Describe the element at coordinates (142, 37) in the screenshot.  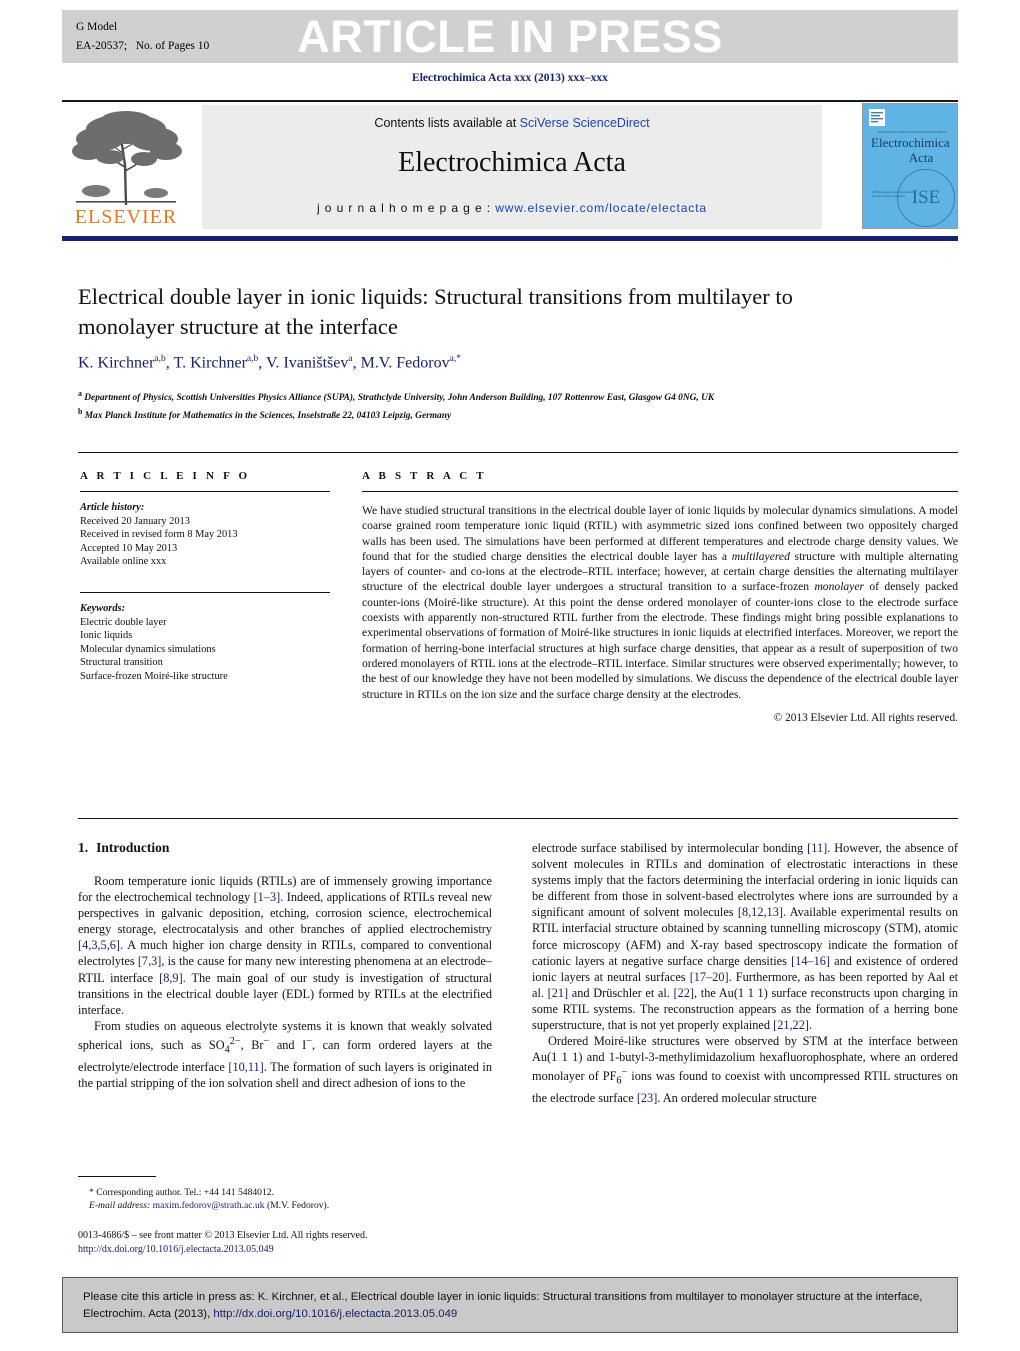
I see `g-model-block: G Model EA-20537; No. of Pages 10` at that location.